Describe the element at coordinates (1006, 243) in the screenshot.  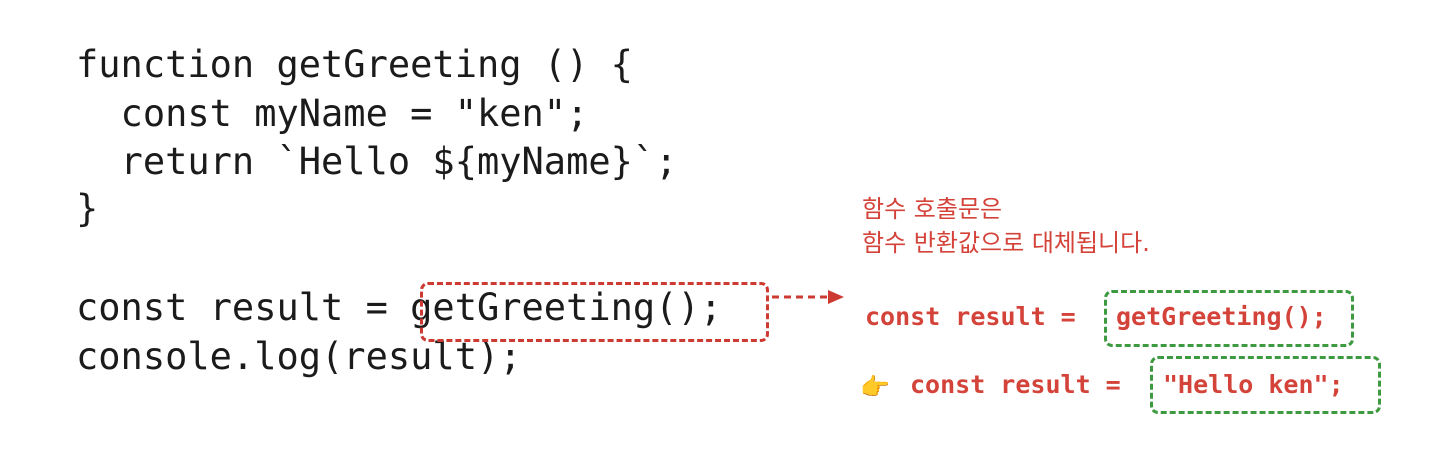
I see `annotation-caption-line-2: 함수 반환값으로 대체됩니다.` at that location.